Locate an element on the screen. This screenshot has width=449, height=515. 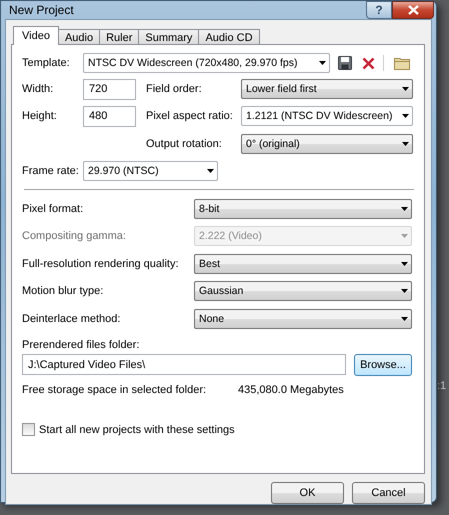
save-icon is located at coordinates (345, 63).